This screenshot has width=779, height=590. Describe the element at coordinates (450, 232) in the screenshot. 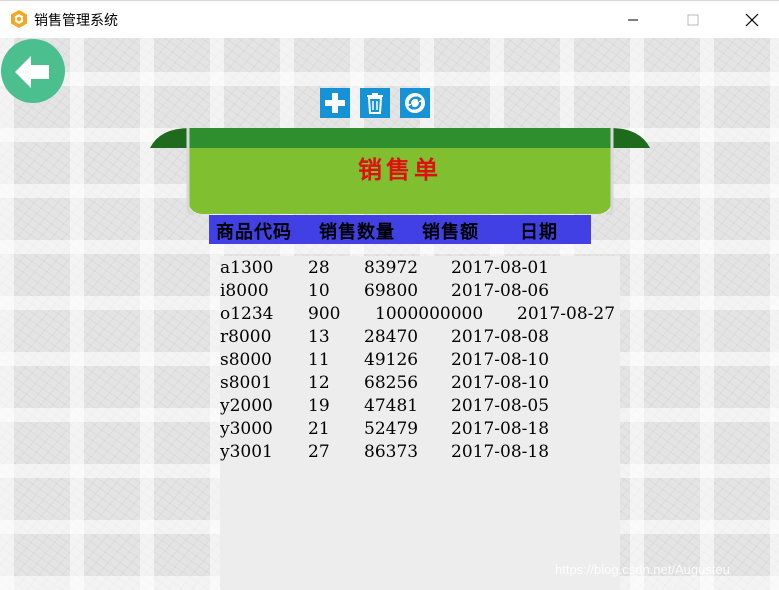

I see `header-sales-amount: 销售额` at that location.